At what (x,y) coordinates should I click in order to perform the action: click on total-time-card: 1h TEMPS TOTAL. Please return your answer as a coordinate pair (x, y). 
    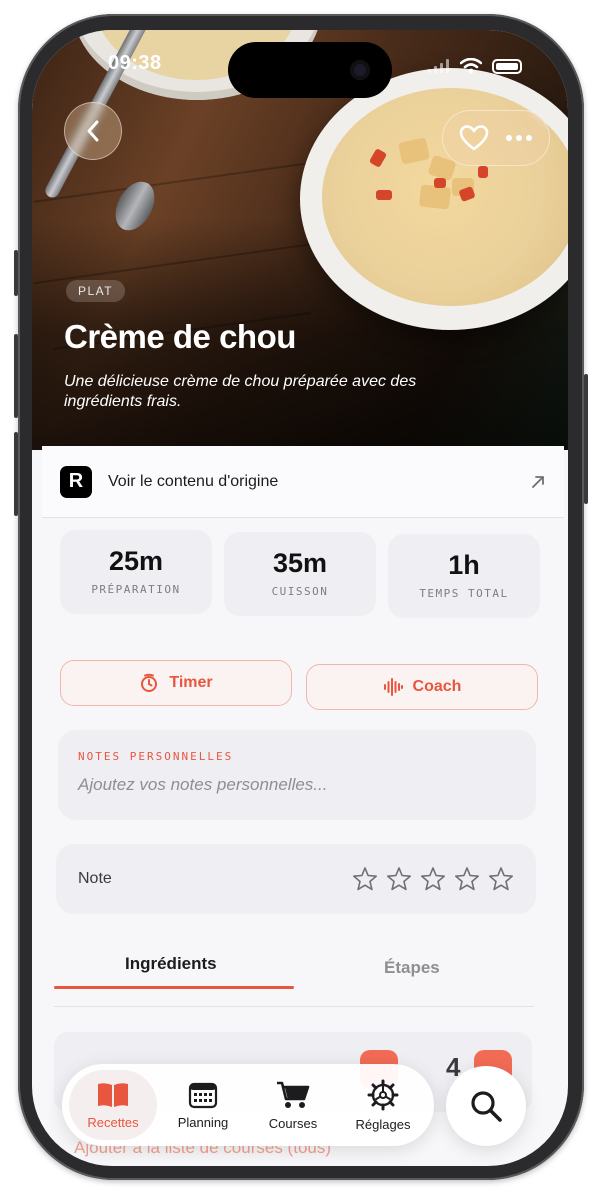
    Looking at the image, I should click on (464, 576).